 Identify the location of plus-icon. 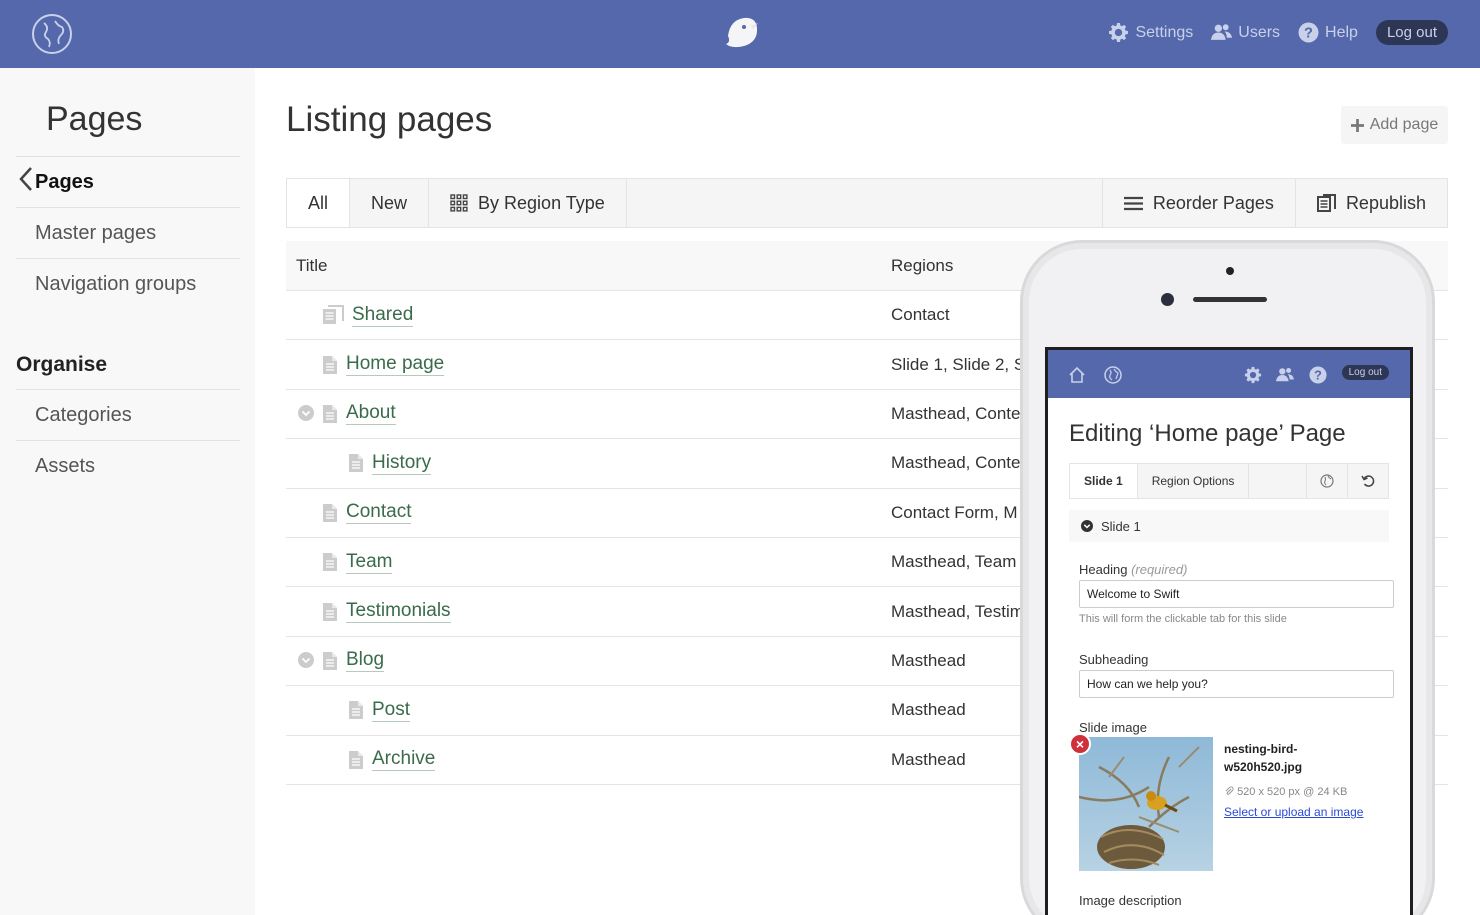
(1357, 125).